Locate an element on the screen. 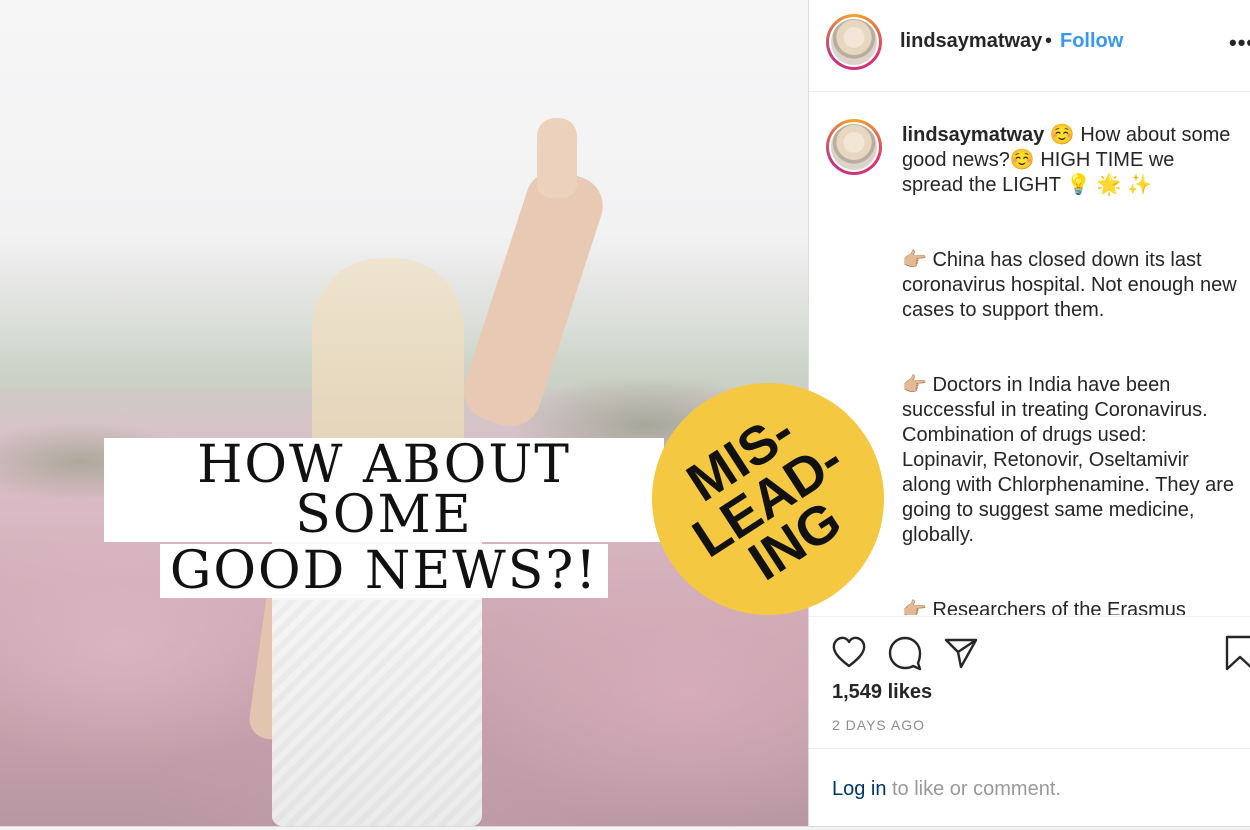 The height and width of the screenshot is (830, 1250). header-username: lindsaymatway is located at coordinates (971, 41).